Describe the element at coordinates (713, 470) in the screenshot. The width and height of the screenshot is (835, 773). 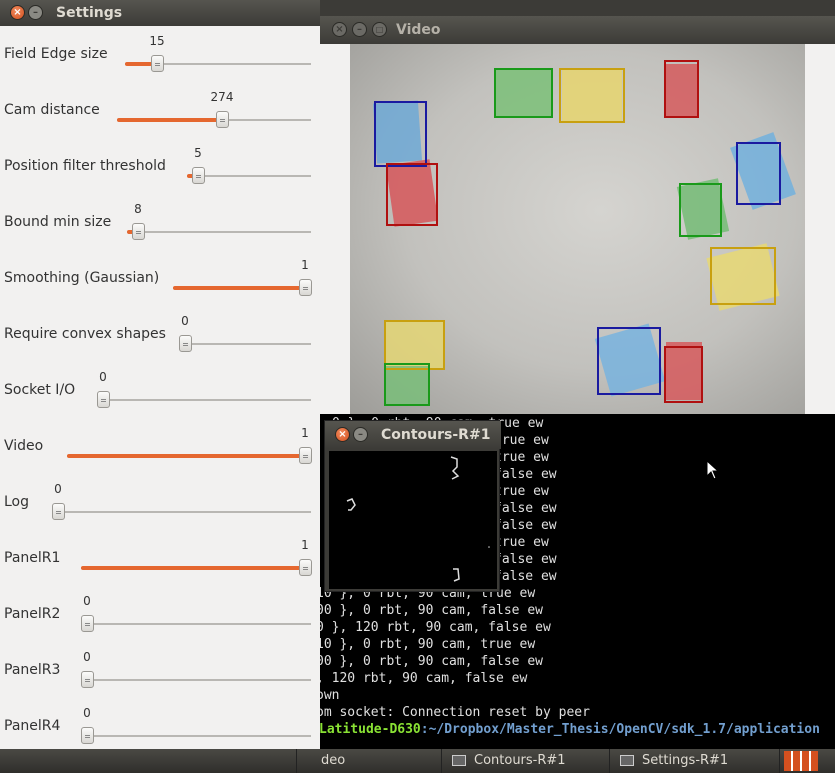
I see `mouse-cursor-icon` at that location.